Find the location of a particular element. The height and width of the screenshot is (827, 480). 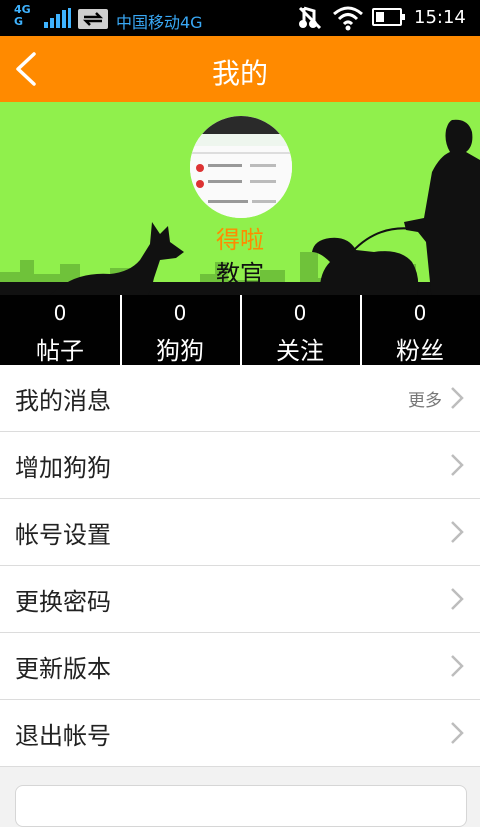

more-label: 更多 is located at coordinates (425, 401).